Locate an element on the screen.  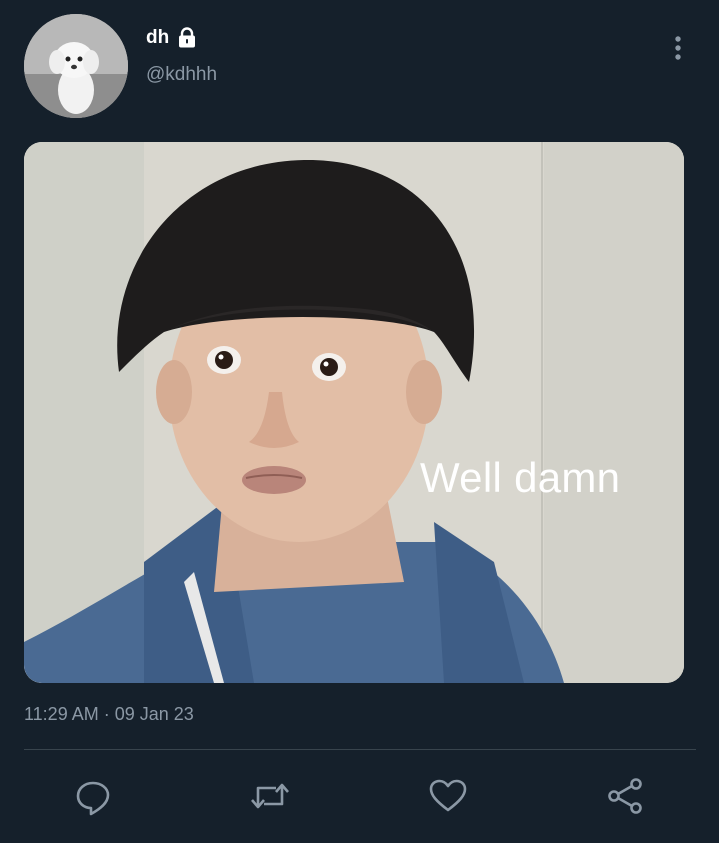
share-button is located at coordinates (625, 798).